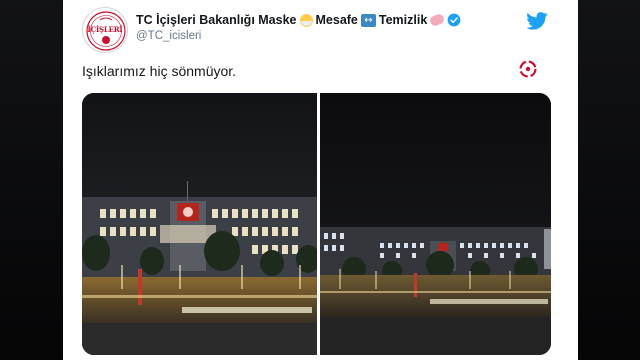 Image resolution: width=640 pixels, height=360 pixels. I want to click on avatar: İÇİŞLERİ, so click(105, 30).